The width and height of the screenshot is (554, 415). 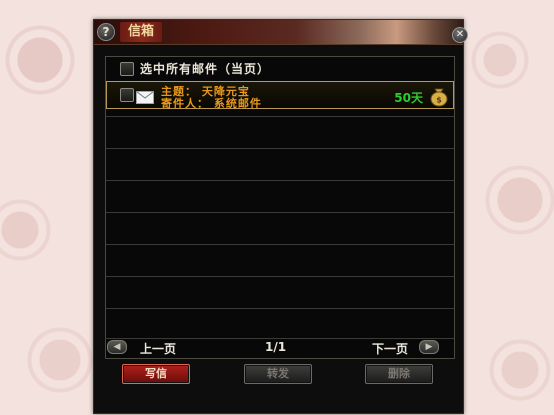 What do you see at coordinates (106, 32) in the screenshot?
I see `help-icon: ?` at bounding box center [106, 32].